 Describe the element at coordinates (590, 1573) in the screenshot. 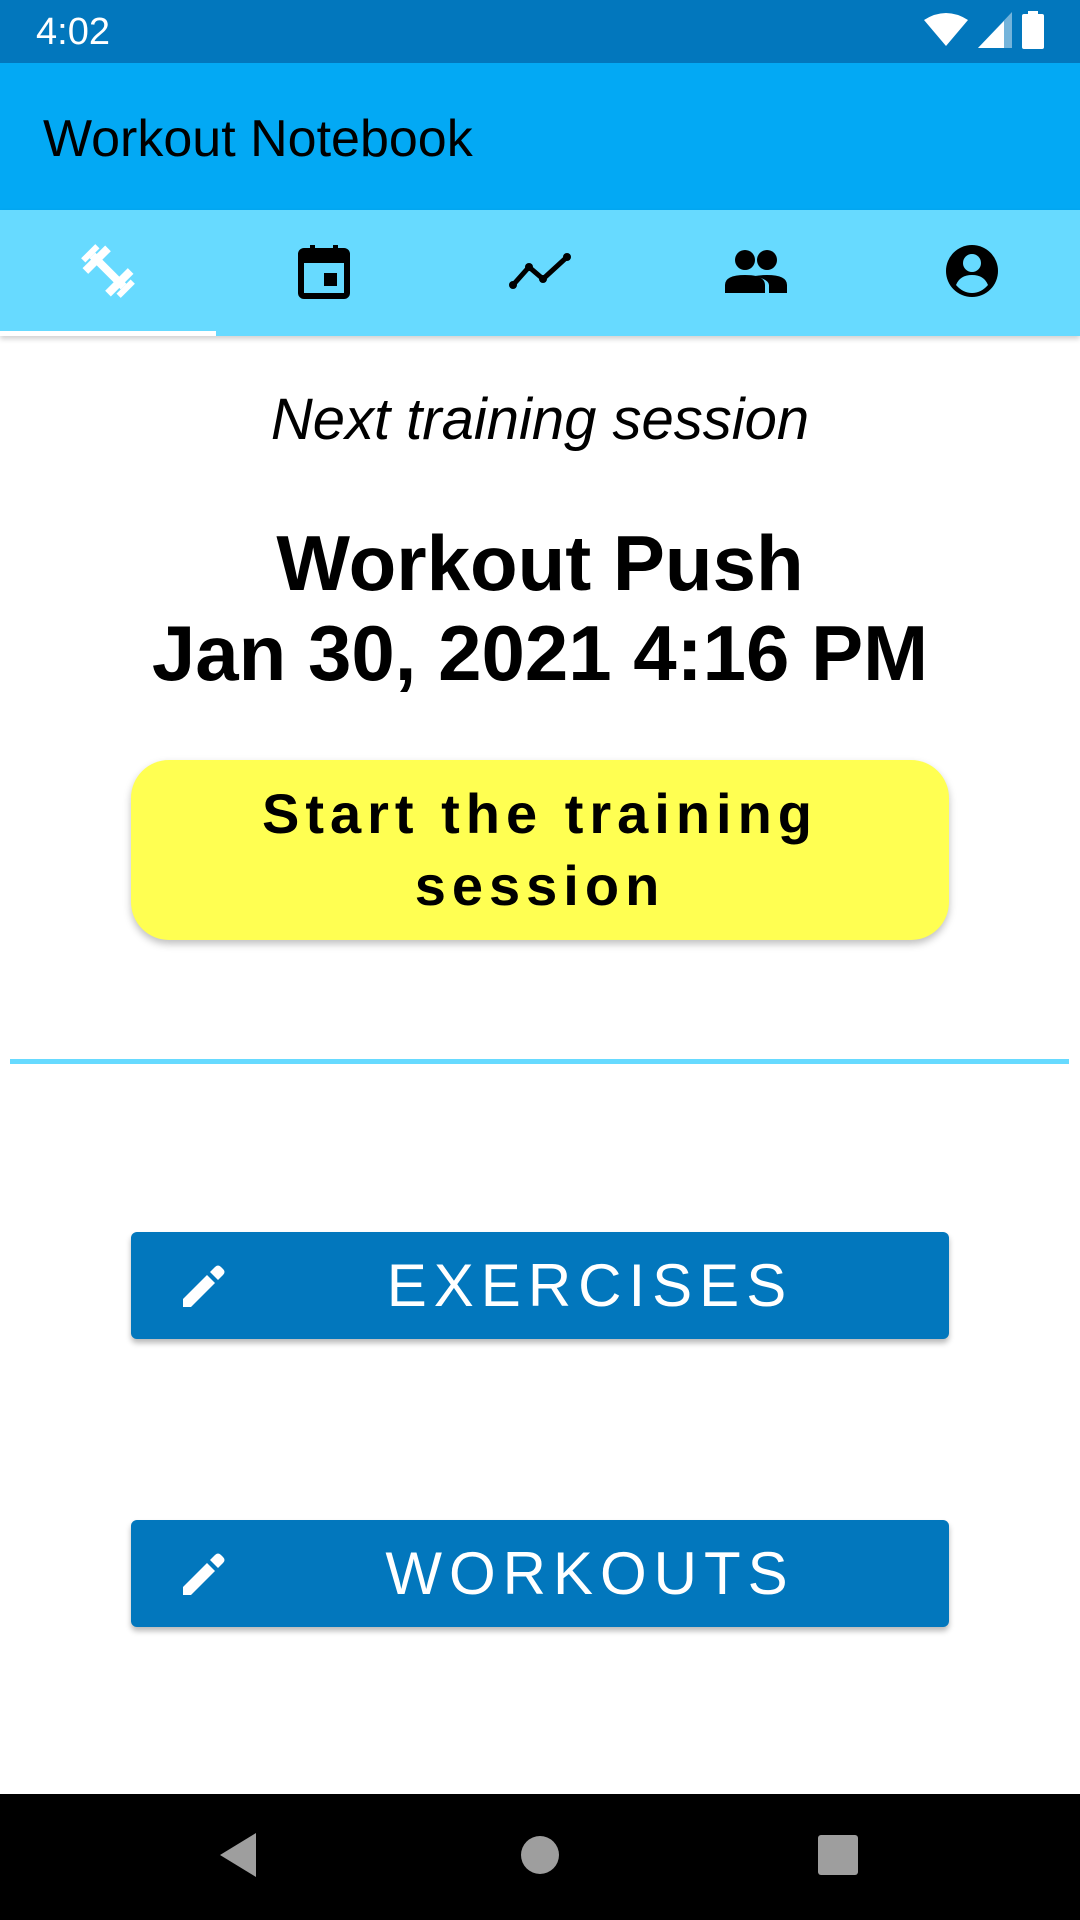

I see `workouts-button-label: WORKOUTS` at that location.